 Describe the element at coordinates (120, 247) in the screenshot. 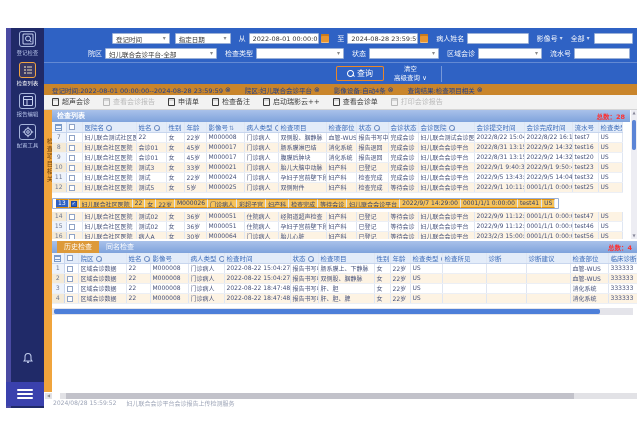

I see `tab-same-name-exams: 同名检查` at that location.